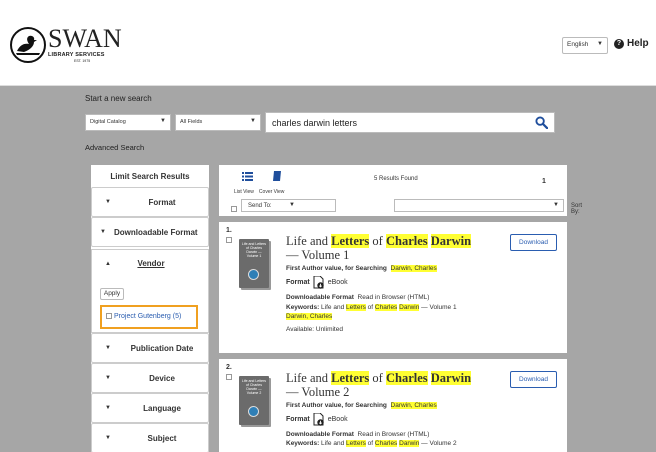  I want to click on keywords-text: — Volume 2, so click(438, 443).